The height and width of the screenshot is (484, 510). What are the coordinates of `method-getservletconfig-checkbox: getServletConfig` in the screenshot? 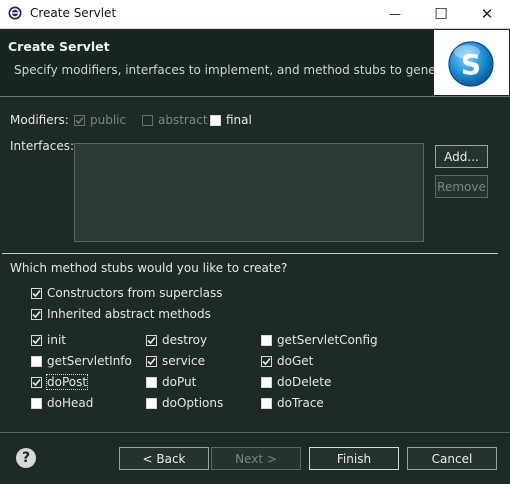 It's located at (319, 340).